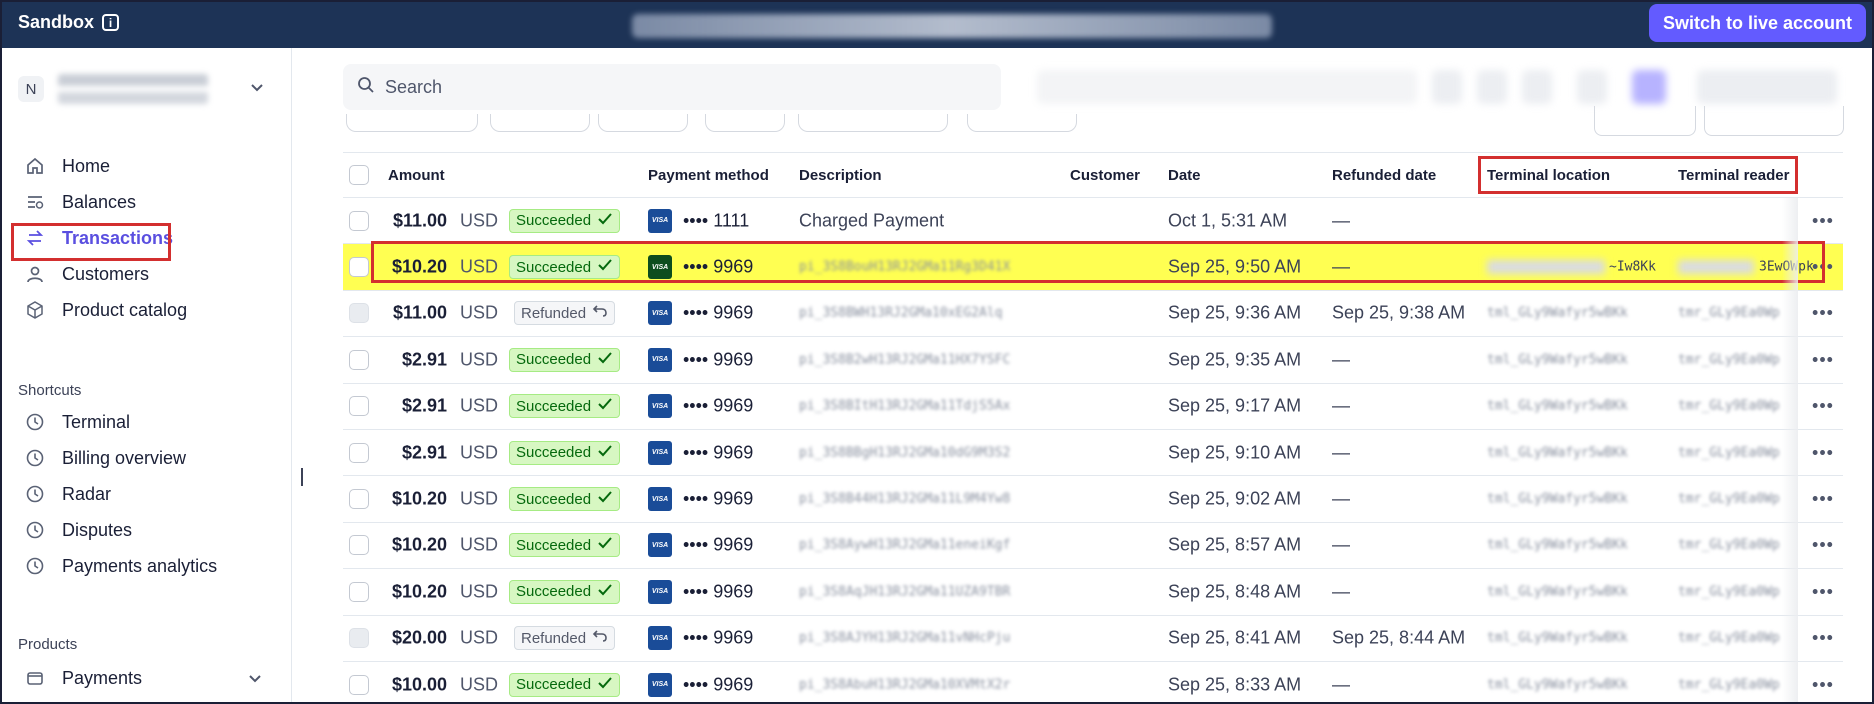 The height and width of the screenshot is (704, 1874). Describe the element at coordinates (1235, 637) in the screenshot. I see `date-text: Sep 25, 8:41 AM` at that location.